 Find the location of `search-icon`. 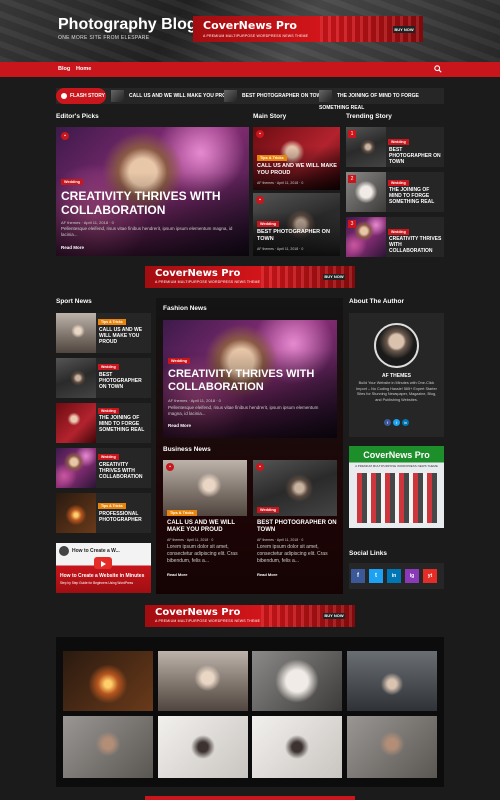

search-icon is located at coordinates (438, 69).